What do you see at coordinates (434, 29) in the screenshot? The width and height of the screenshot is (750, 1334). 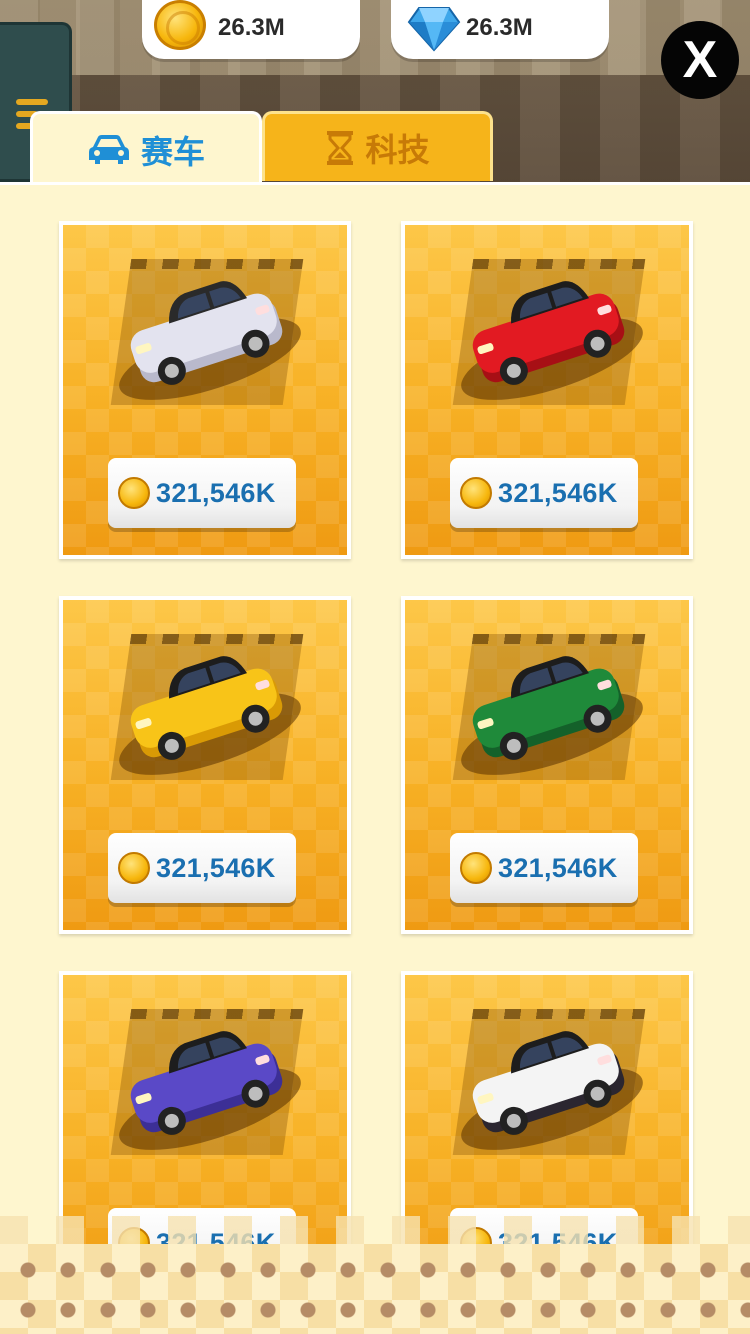 I see `diamond-icon` at bounding box center [434, 29].